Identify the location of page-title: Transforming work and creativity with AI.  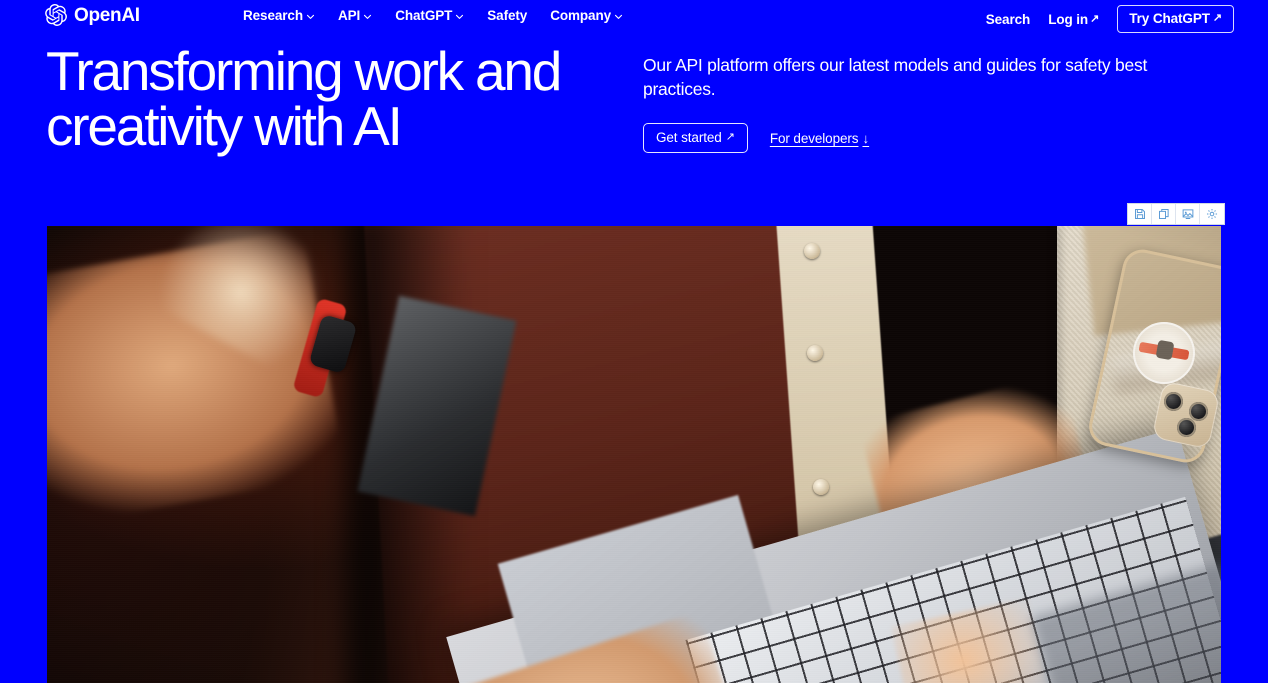
(304, 98).